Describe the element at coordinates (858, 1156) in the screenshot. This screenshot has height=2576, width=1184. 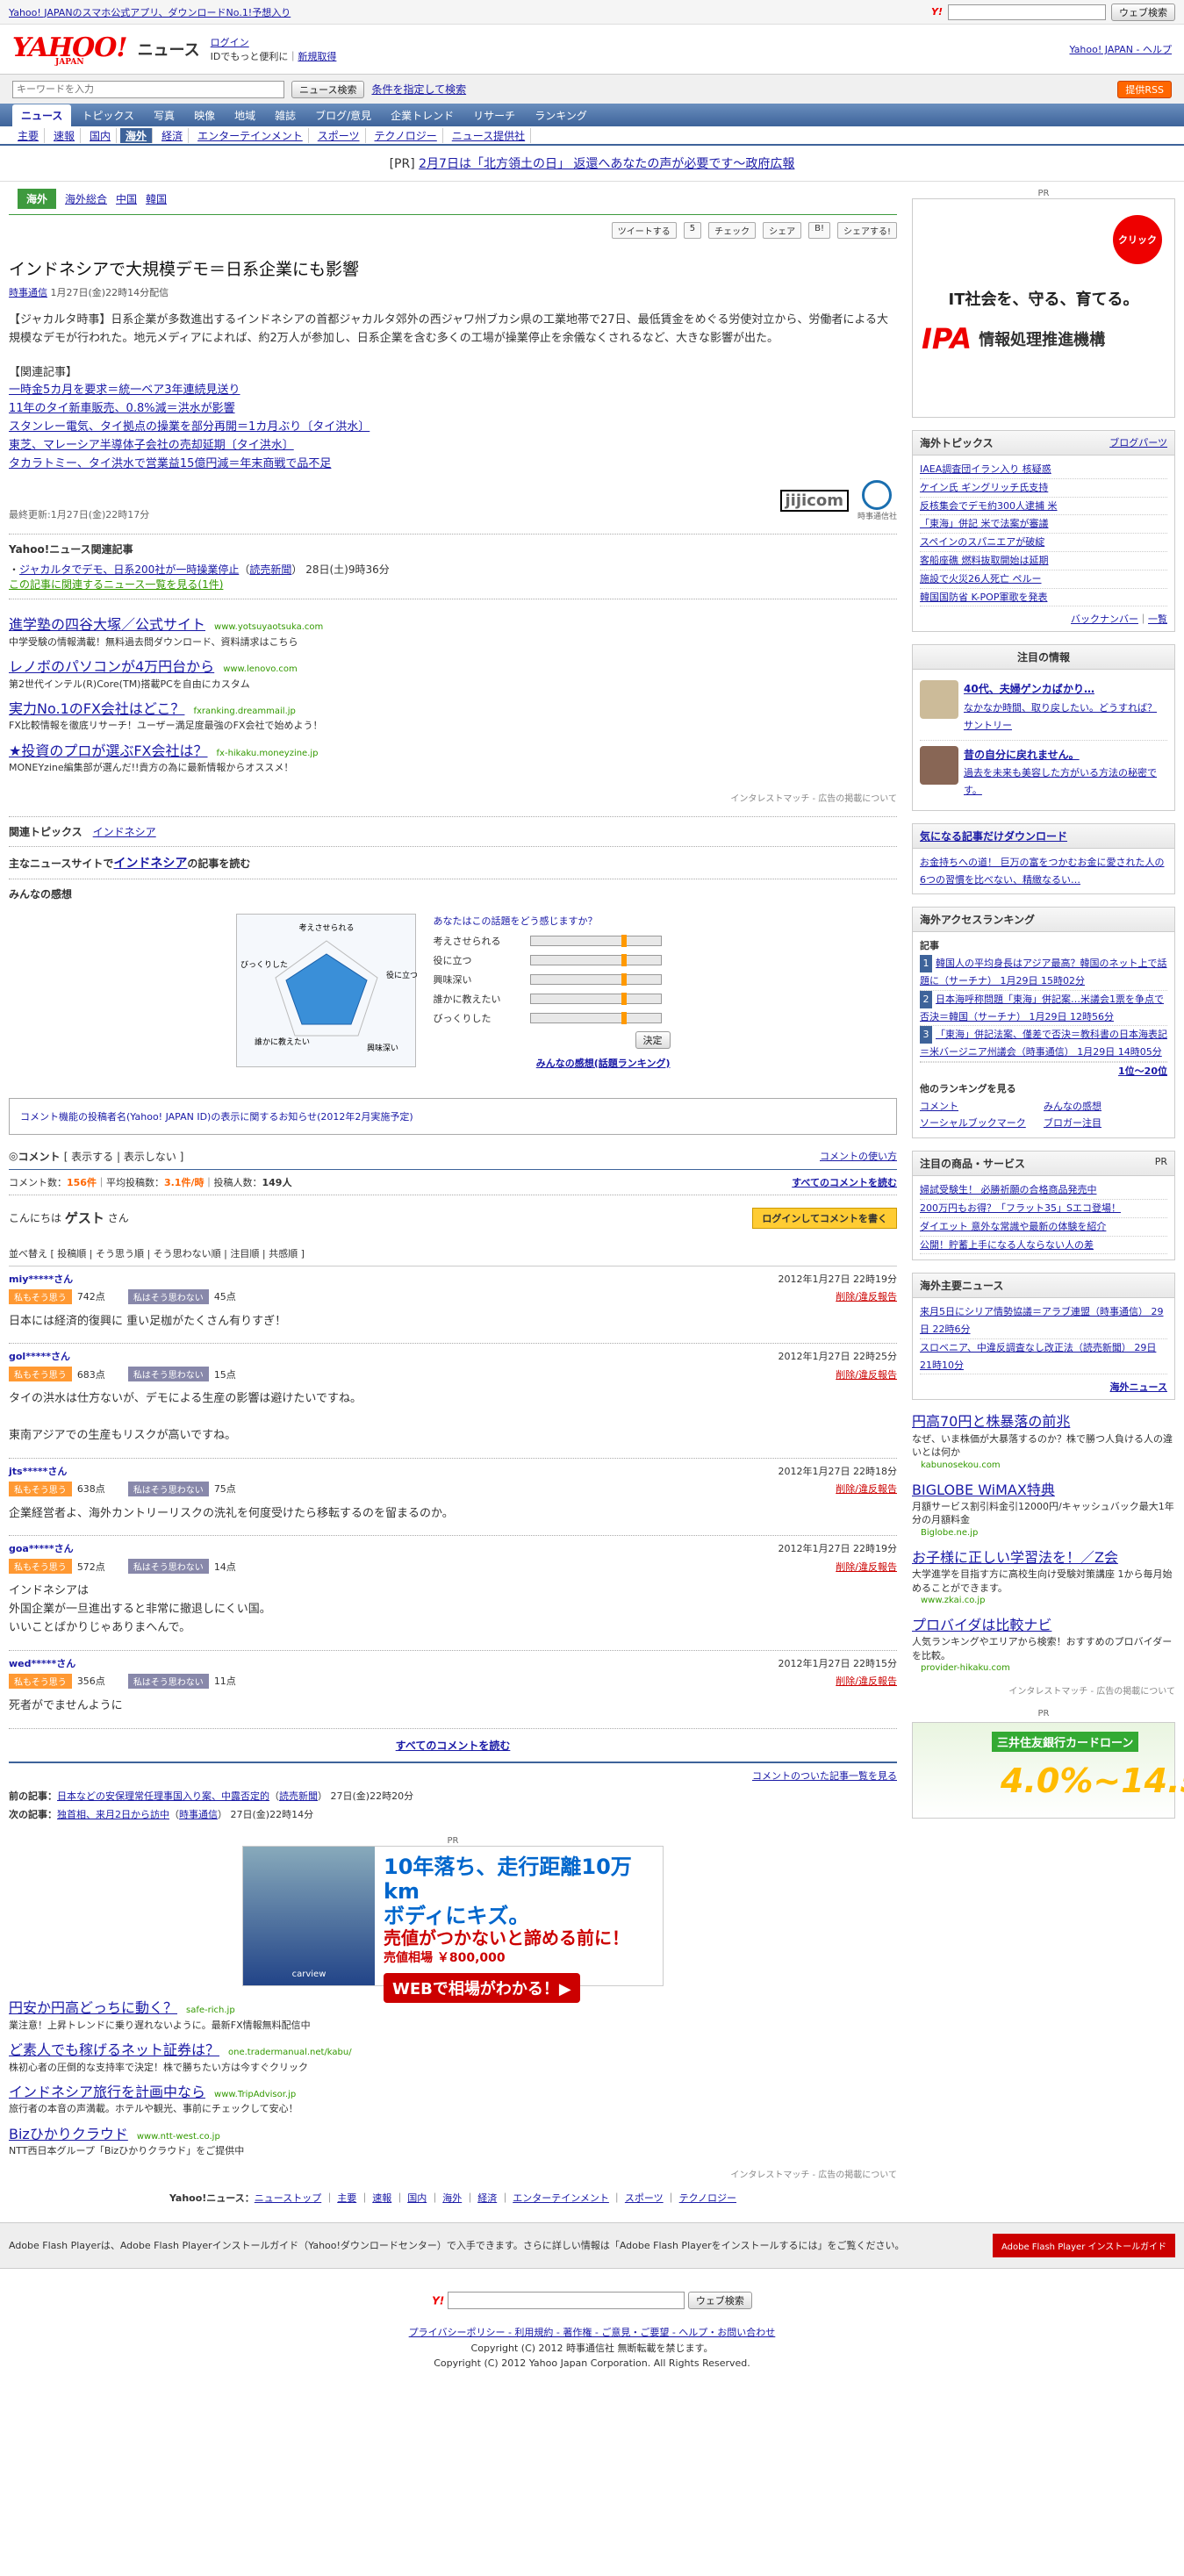
I see `howto-link: コメントの使い方` at that location.